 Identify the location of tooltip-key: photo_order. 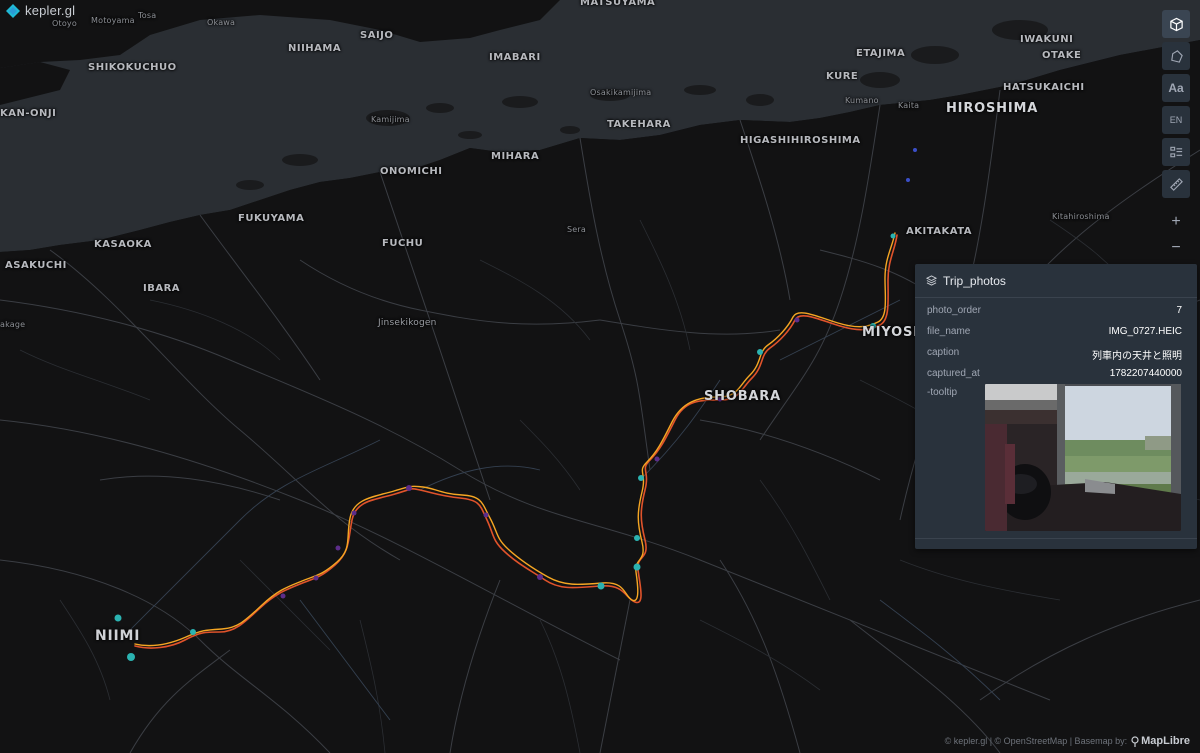
(954, 310).